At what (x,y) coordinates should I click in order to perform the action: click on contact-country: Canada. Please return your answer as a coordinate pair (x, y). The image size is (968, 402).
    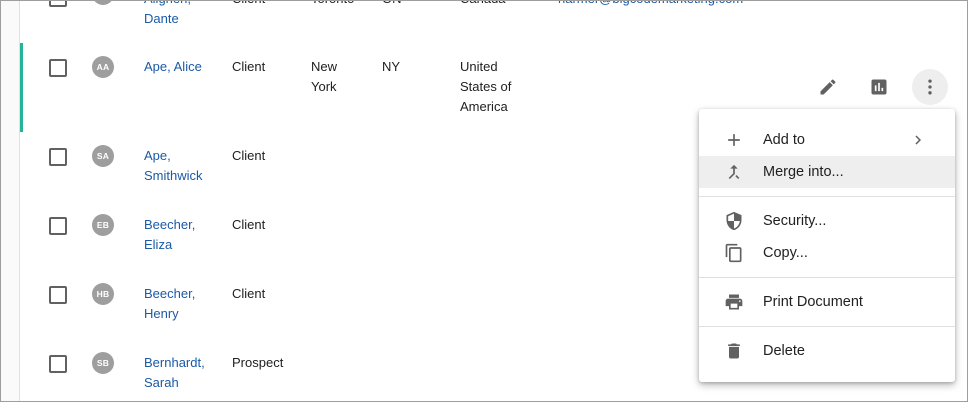
    Looking at the image, I should click on (483, 5).